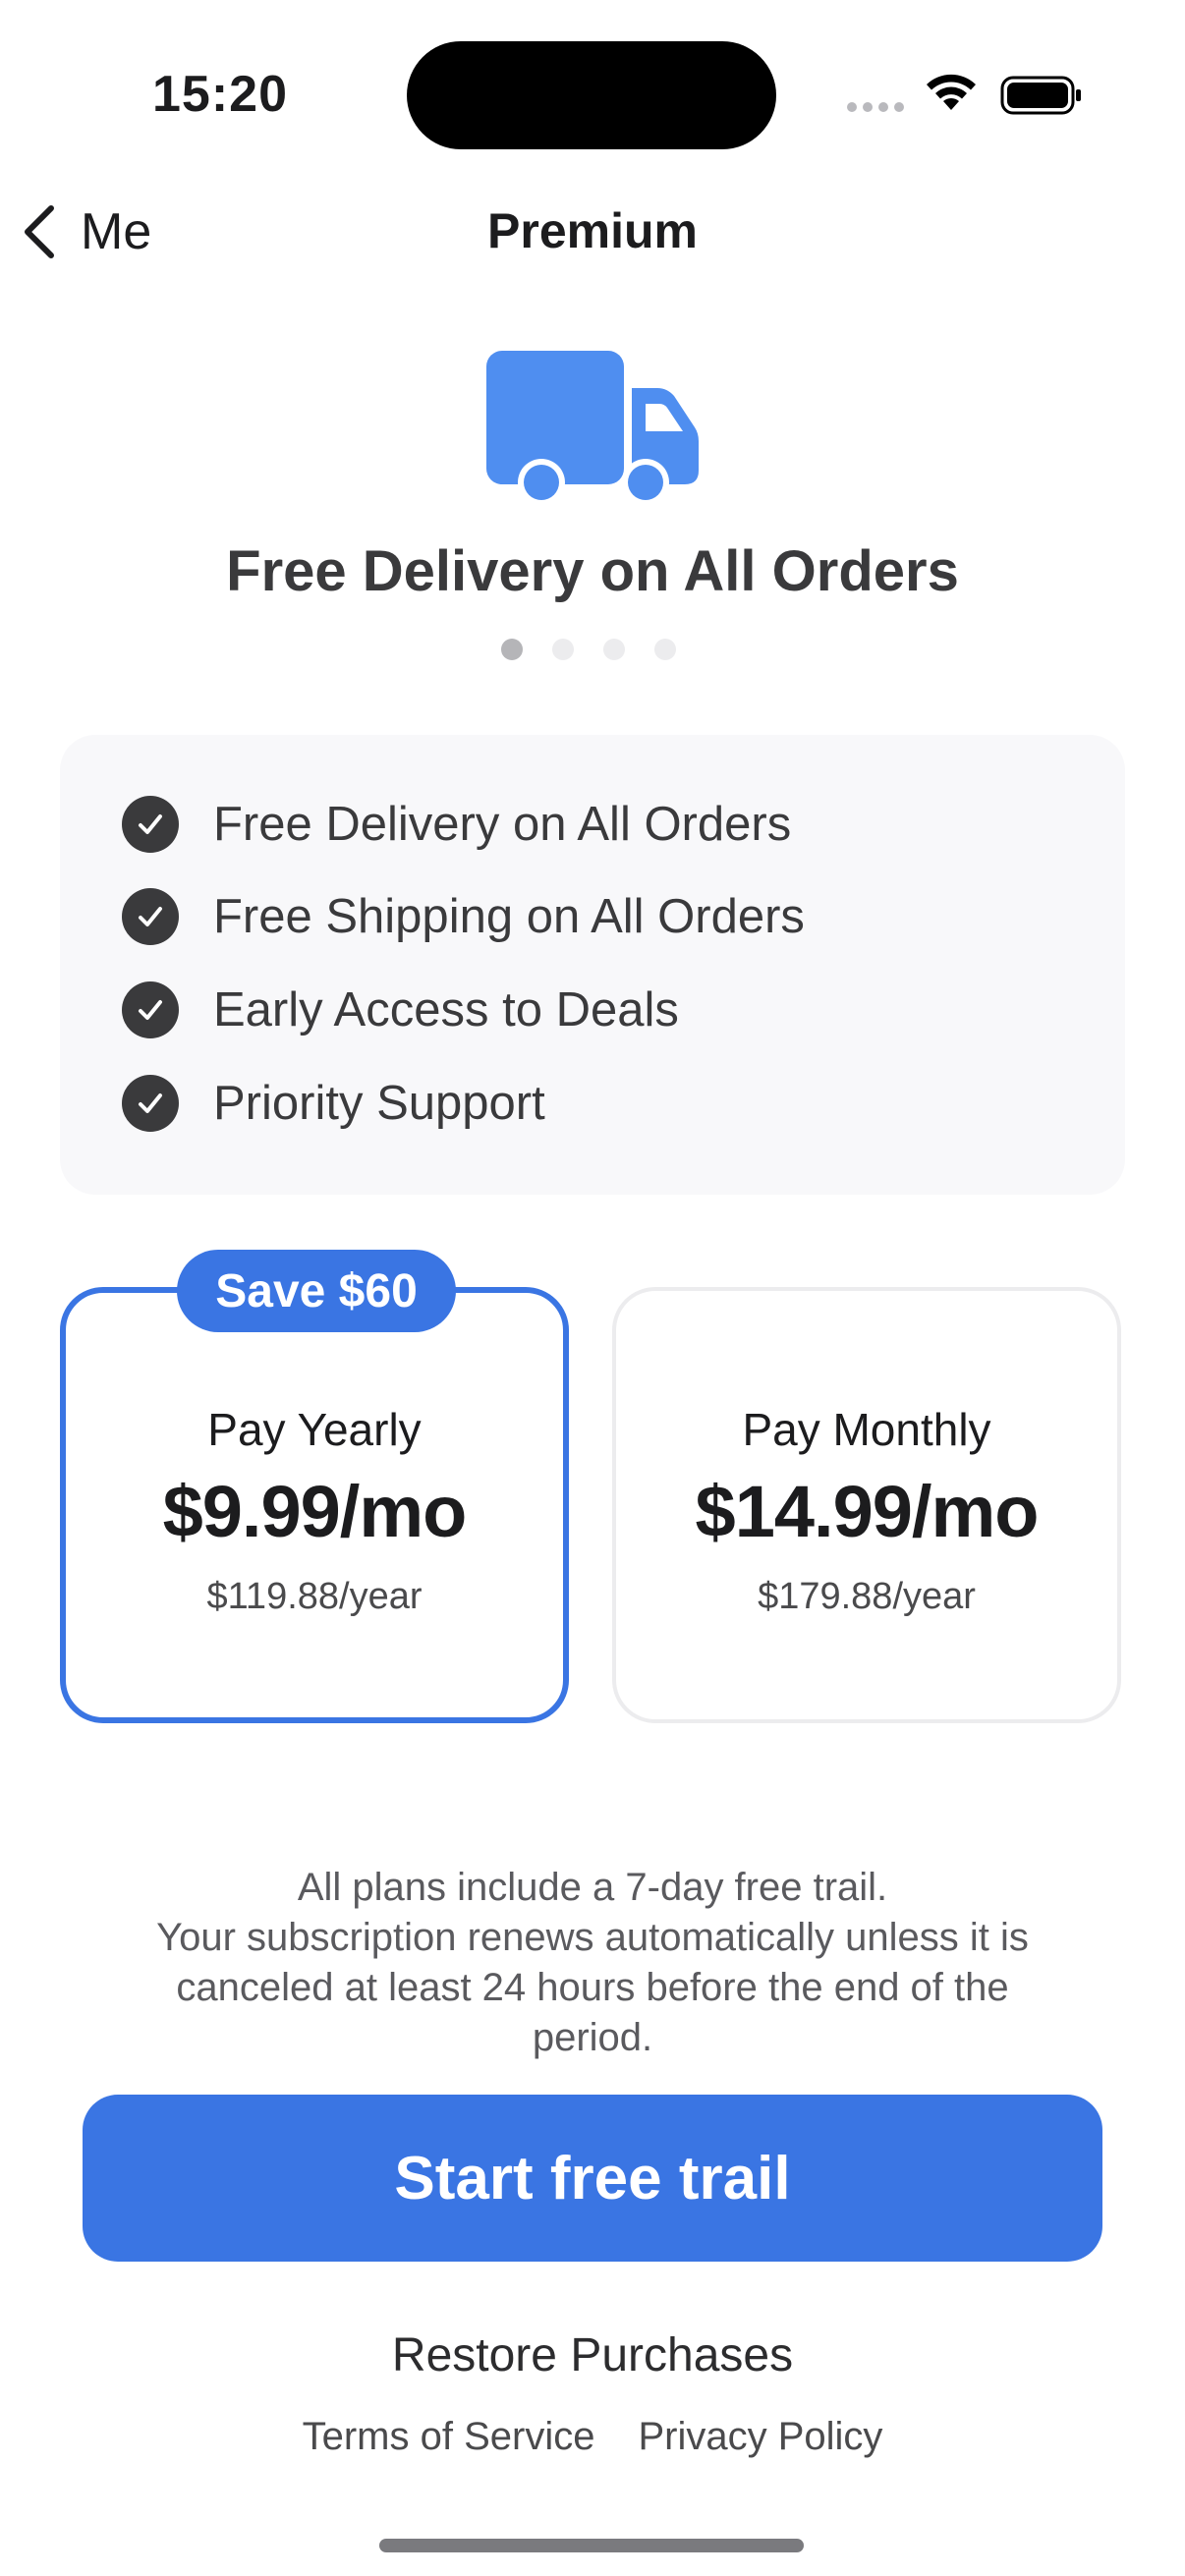 The image size is (1185, 2576). What do you see at coordinates (509, 916) in the screenshot?
I see `feature-label: Free Shipping on All Orders` at bounding box center [509, 916].